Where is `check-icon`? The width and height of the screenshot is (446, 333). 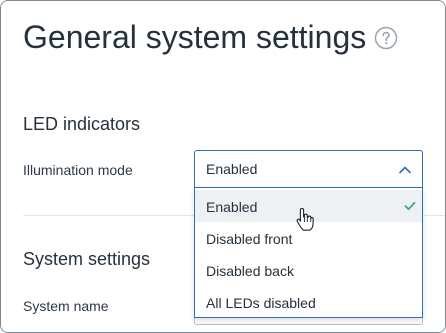 check-icon is located at coordinates (410, 206).